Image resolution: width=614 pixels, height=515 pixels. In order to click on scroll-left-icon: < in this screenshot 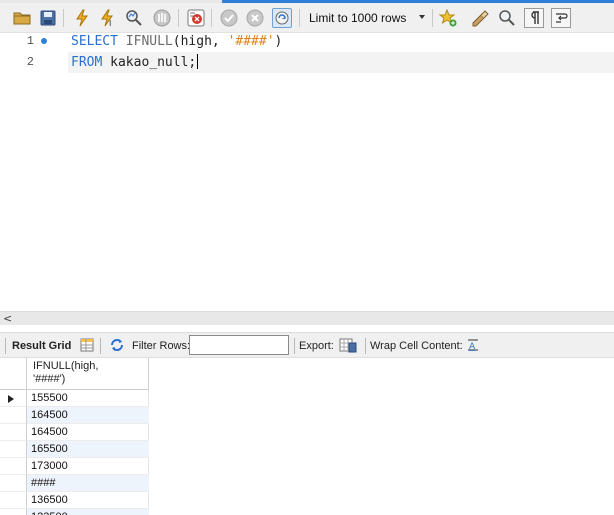, I will do `click(7, 319)`.